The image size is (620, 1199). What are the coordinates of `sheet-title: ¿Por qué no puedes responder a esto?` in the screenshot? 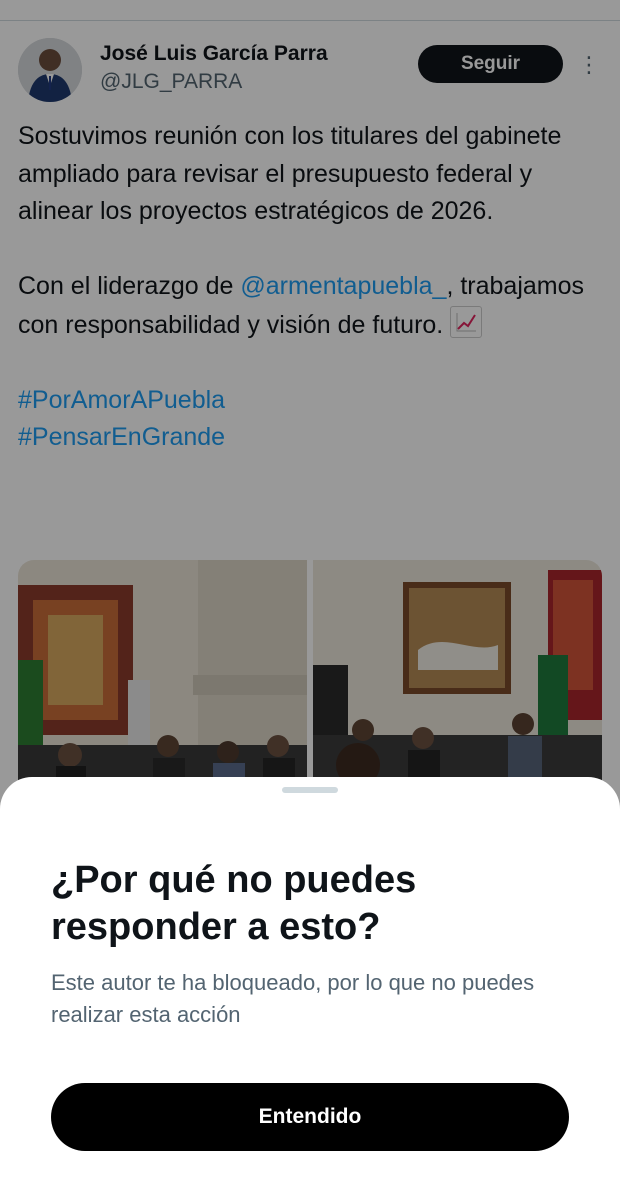 It's located at (234, 903).